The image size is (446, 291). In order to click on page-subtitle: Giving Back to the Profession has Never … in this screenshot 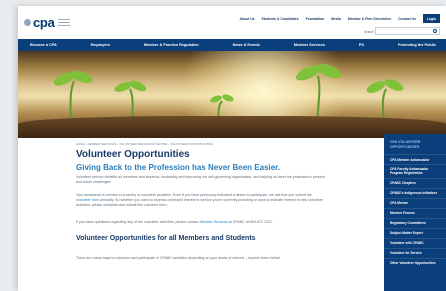, I will do `click(178, 167)`.